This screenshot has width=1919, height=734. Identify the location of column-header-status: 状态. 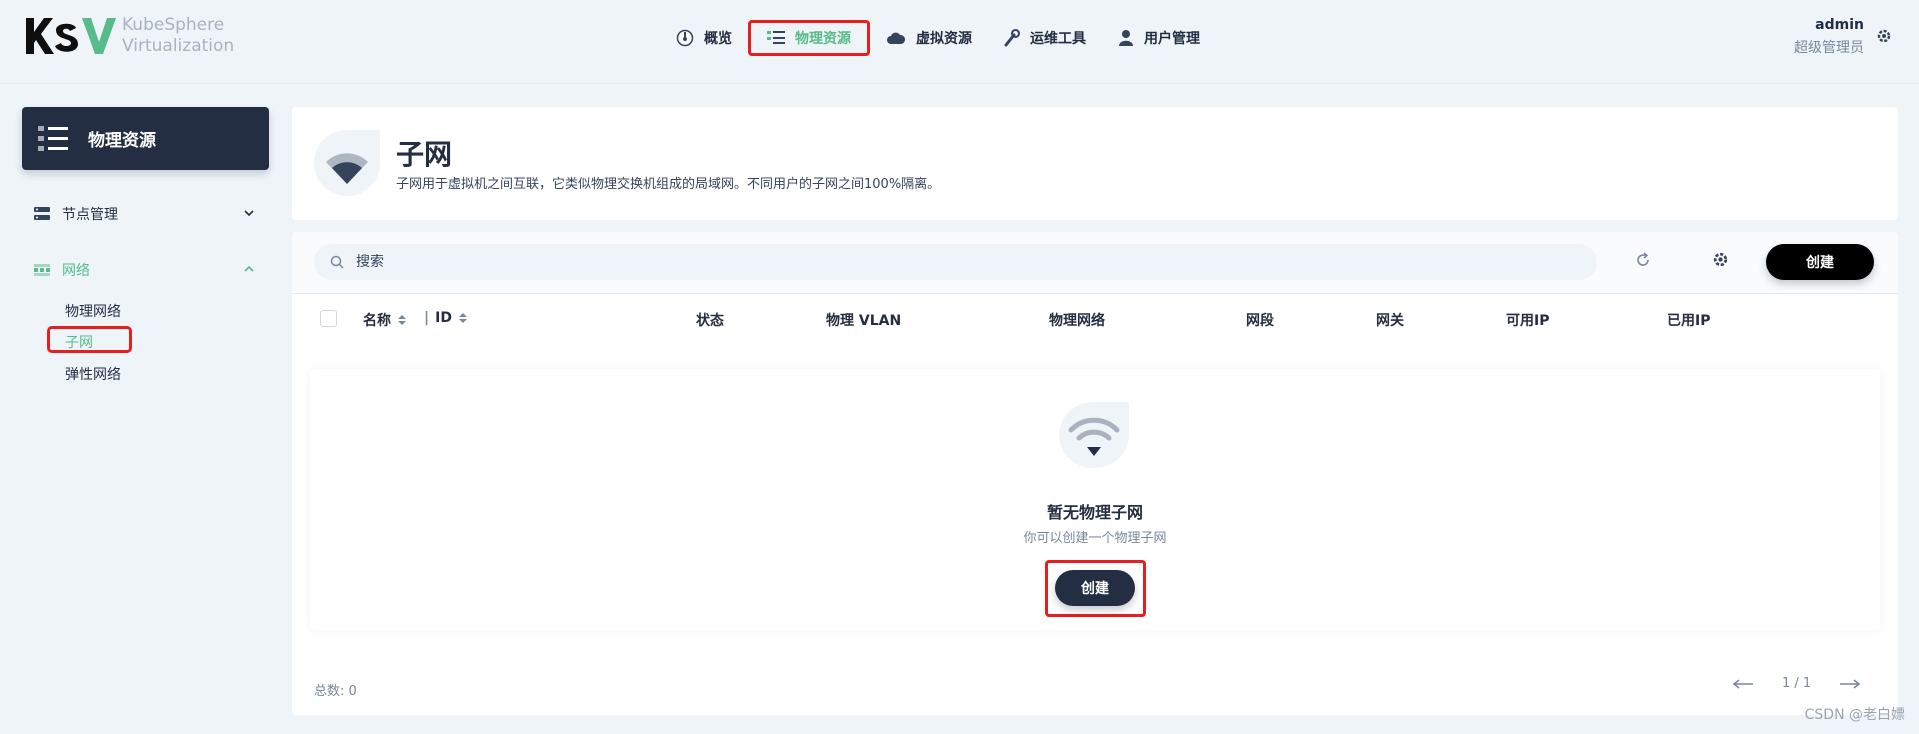
(710, 321).